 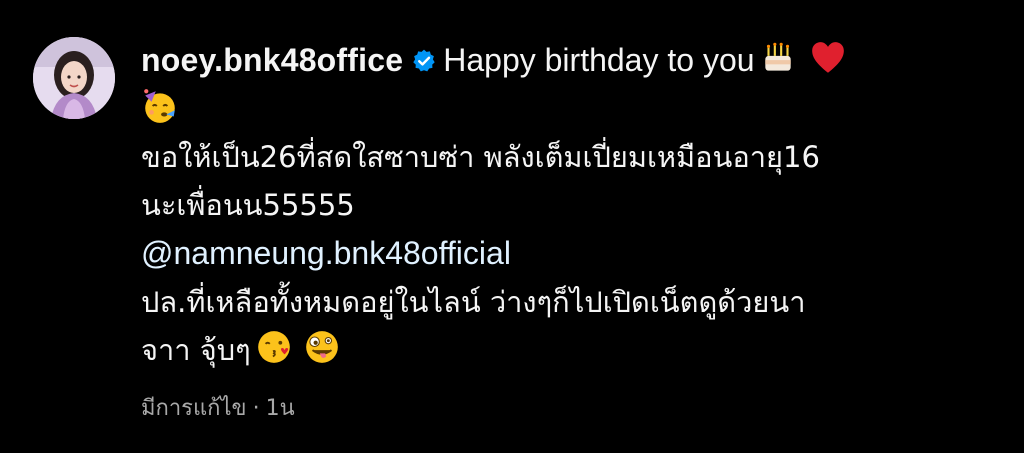 What do you see at coordinates (194, 408) in the screenshot?
I see `edited-label: มีการแก้ไข` at bounding box center [194, 408].